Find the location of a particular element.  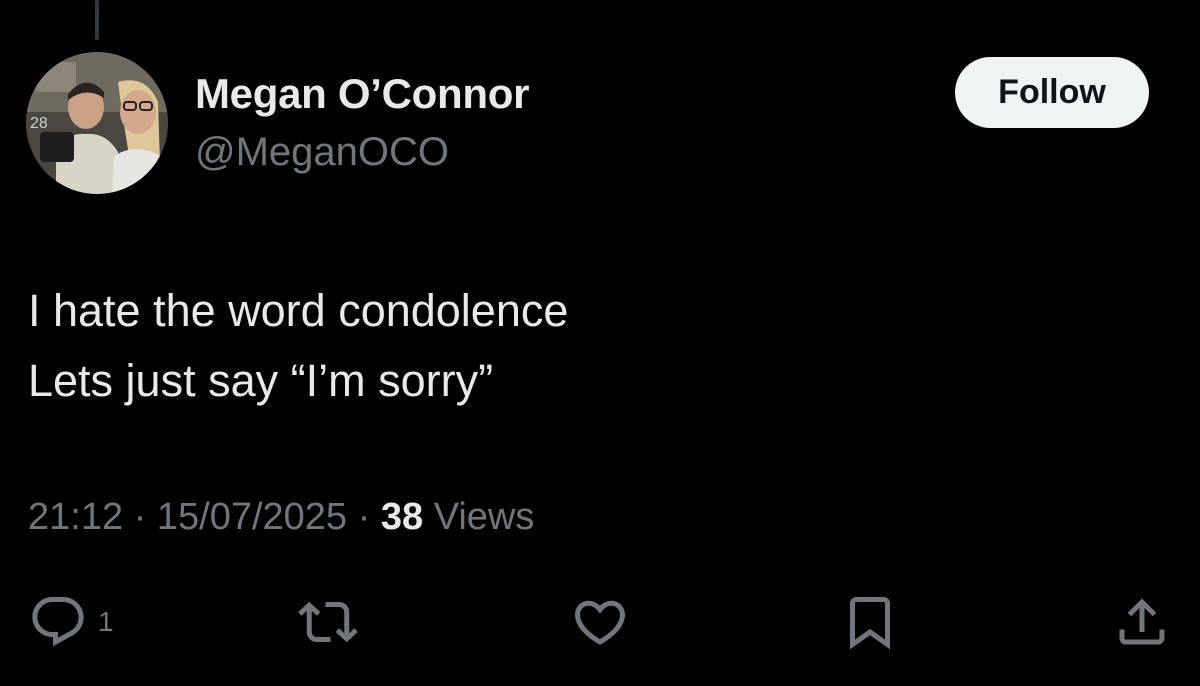

reply-count: 1 is located at coordinates (106, 621).